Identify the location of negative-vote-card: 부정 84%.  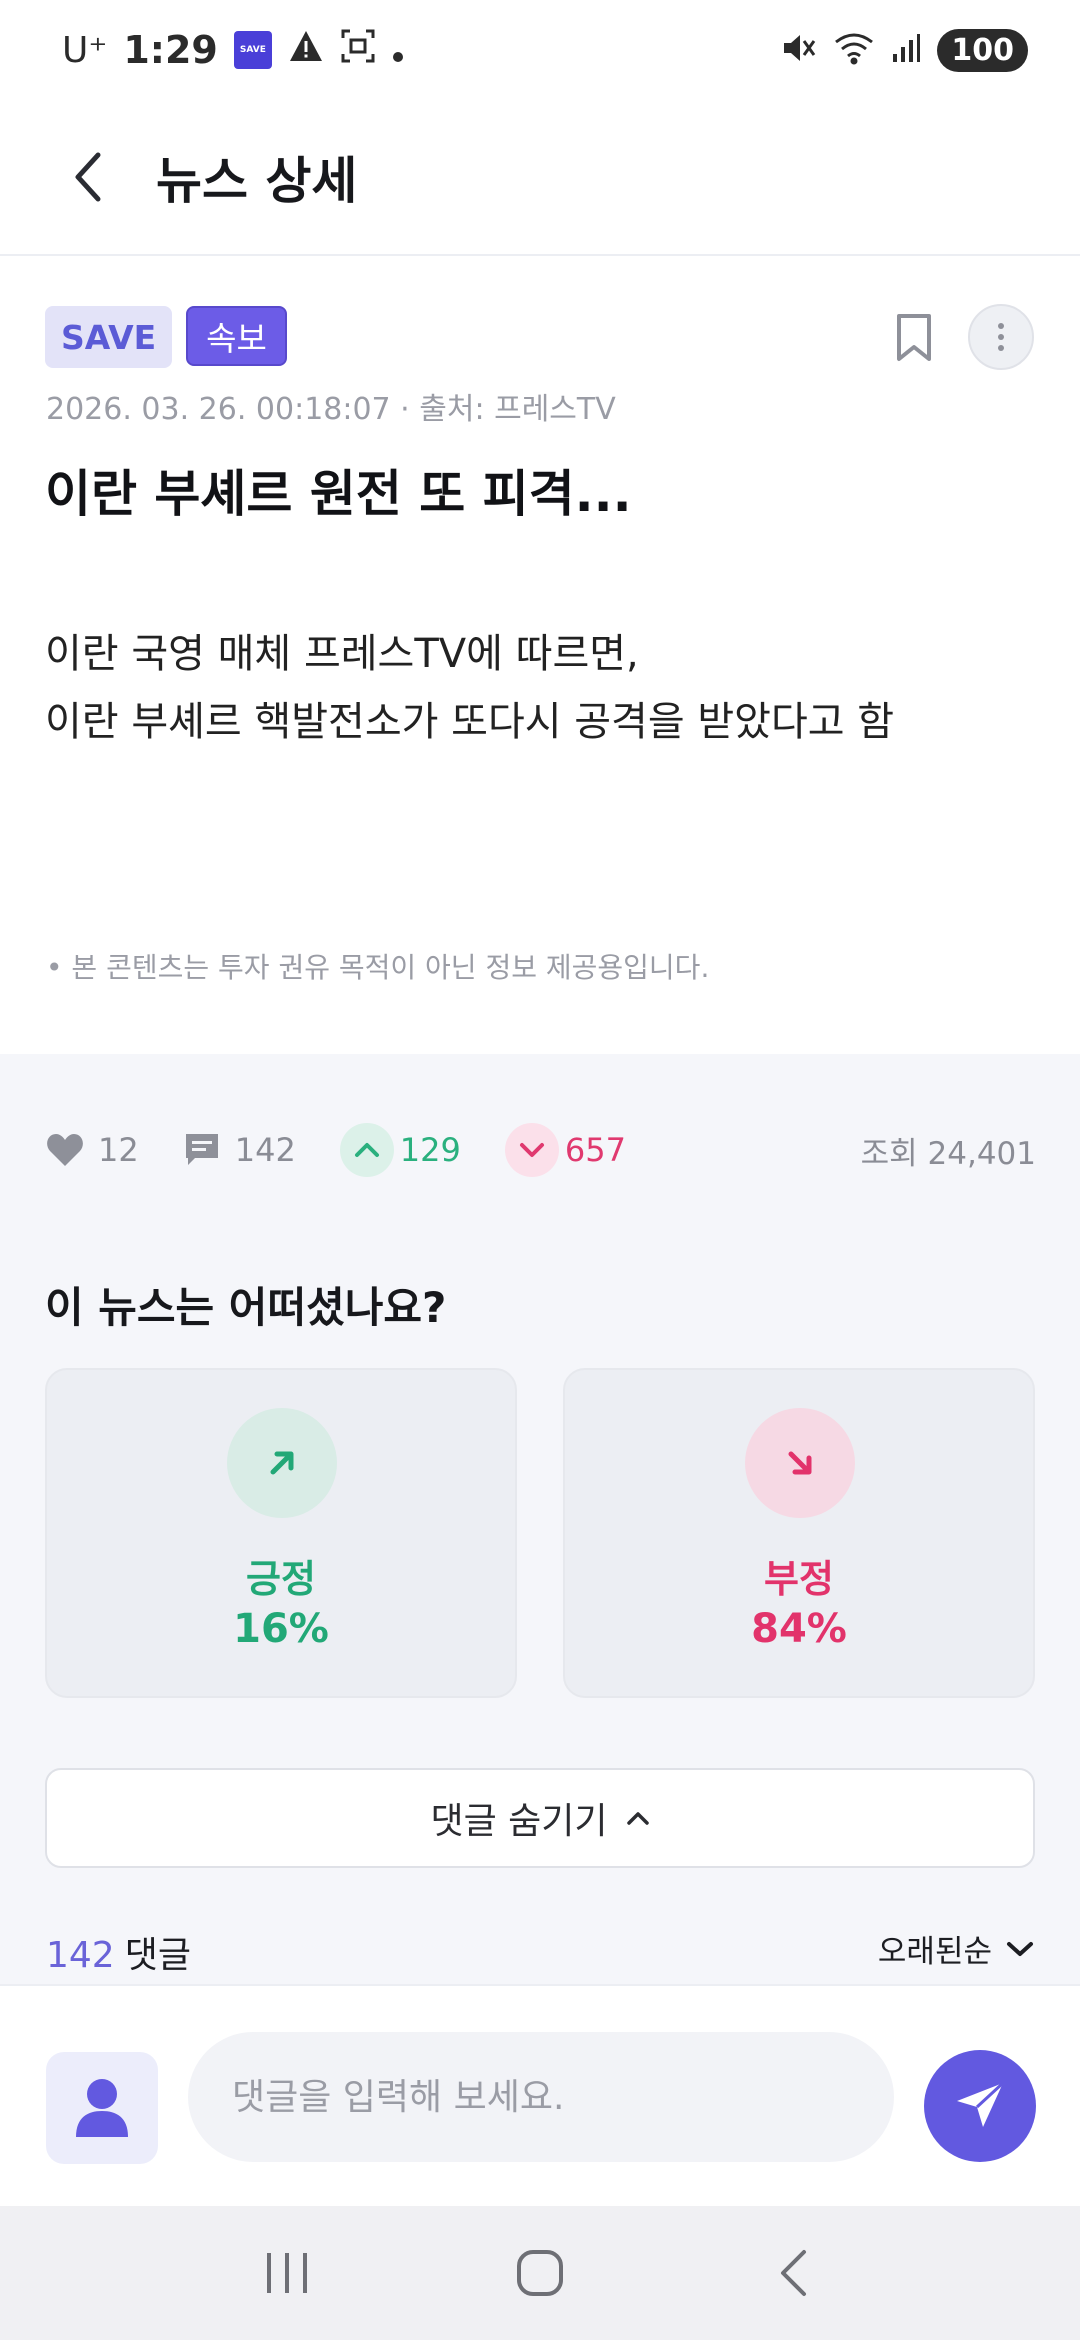
(799, 1533).